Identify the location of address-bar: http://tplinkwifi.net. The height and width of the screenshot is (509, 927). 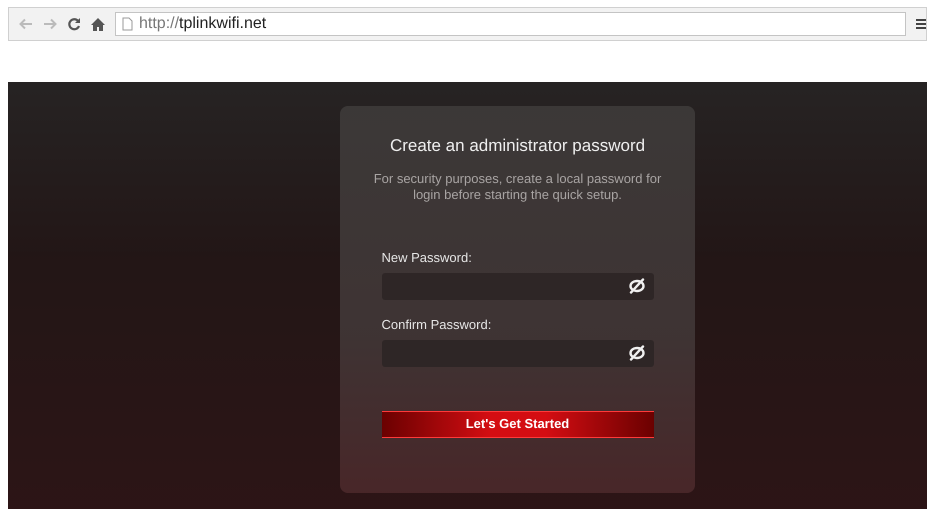
(510, 24).